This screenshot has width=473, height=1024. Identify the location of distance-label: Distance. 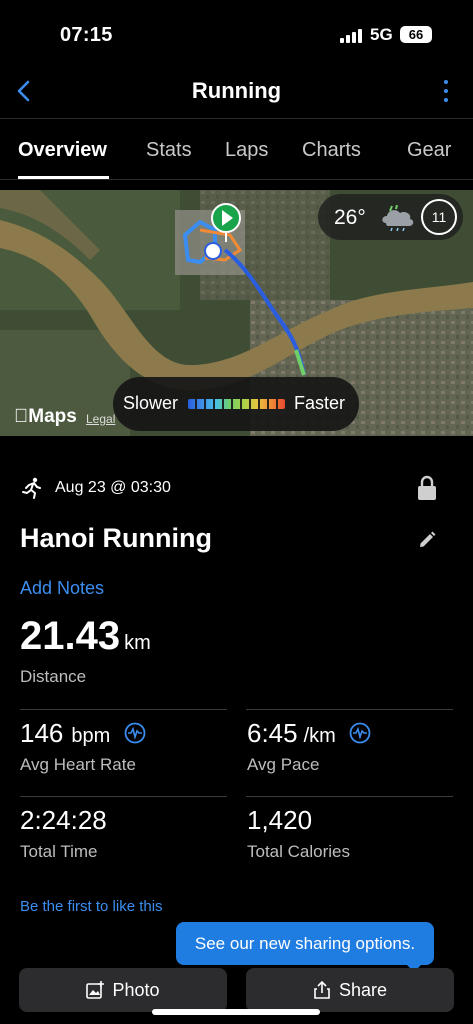
(53, 676).